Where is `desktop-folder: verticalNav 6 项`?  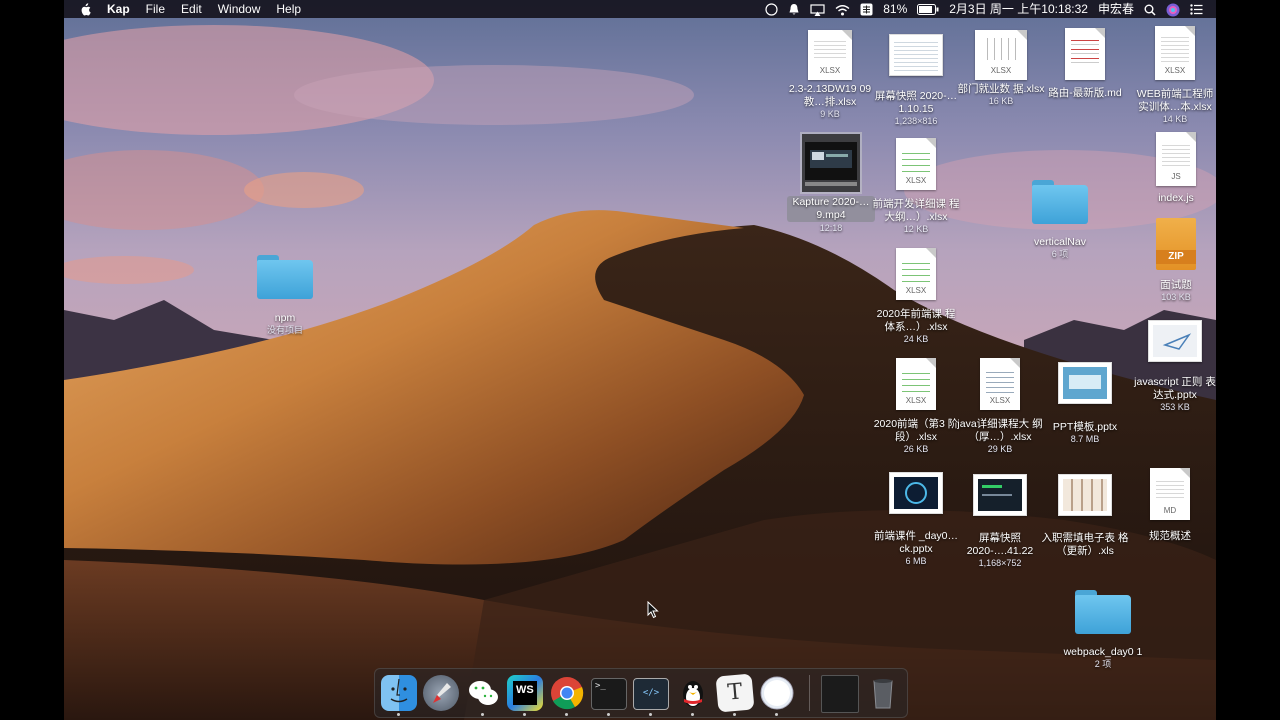
desktop-folder: verticalNav 6 项 is located at coordinates (1060, 220).